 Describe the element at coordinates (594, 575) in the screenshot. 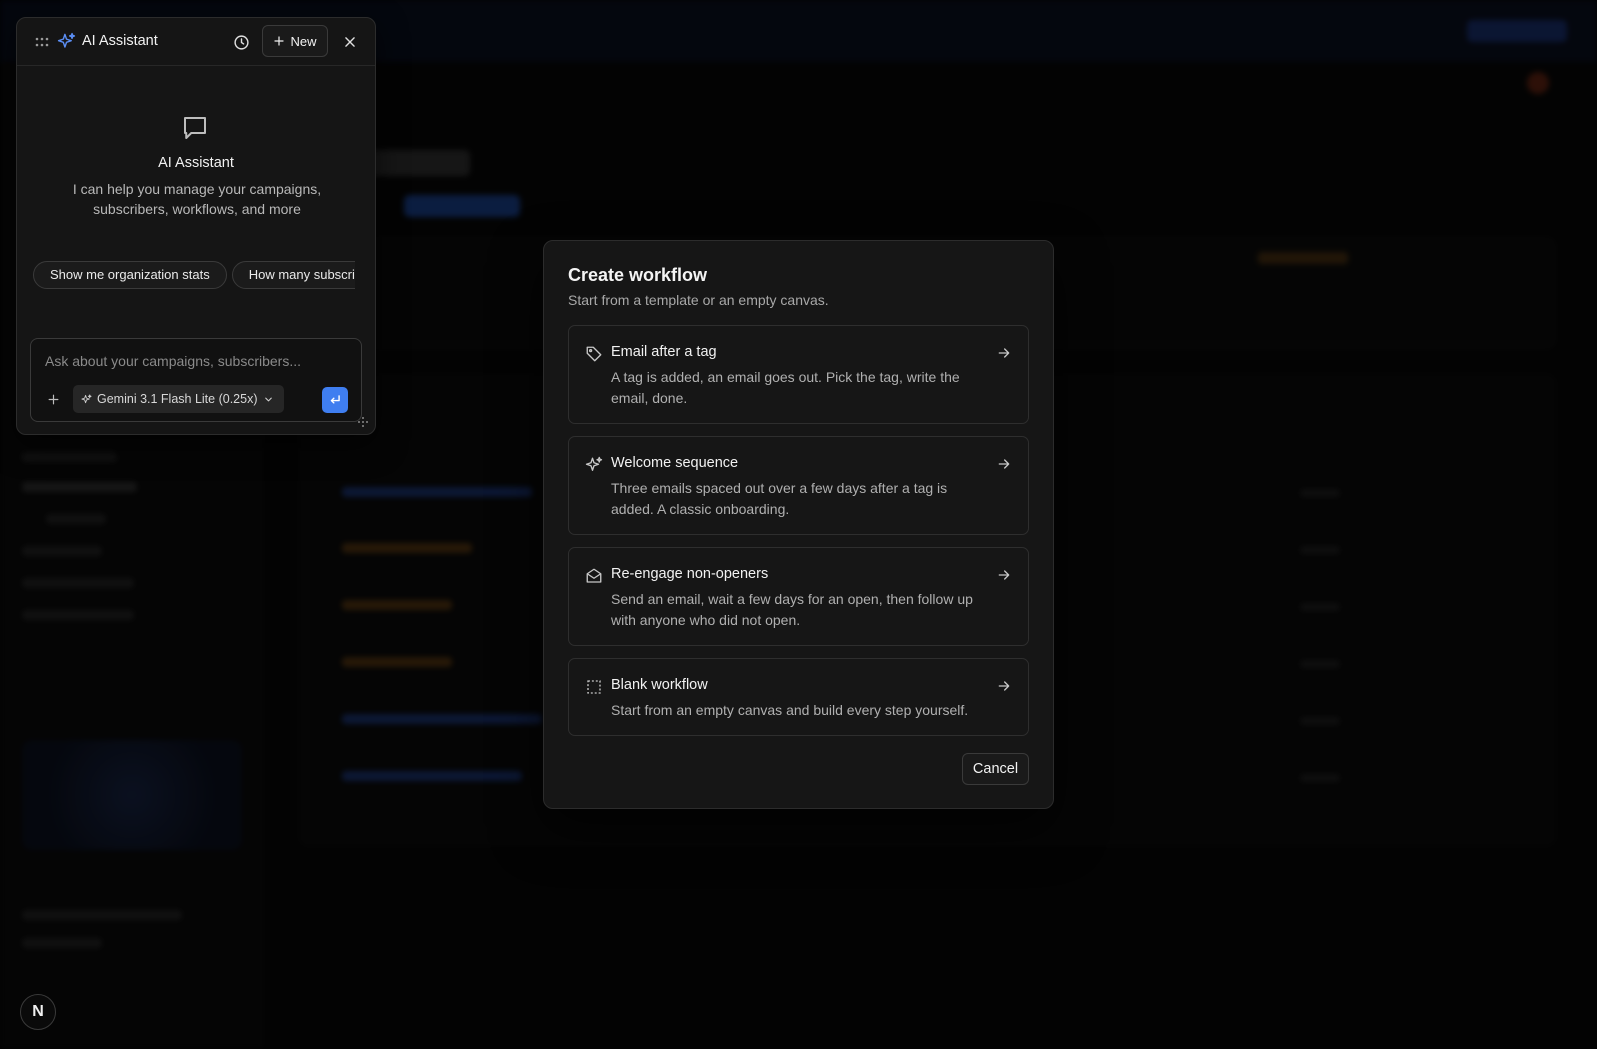

I see `mail-open-icon` at that location.